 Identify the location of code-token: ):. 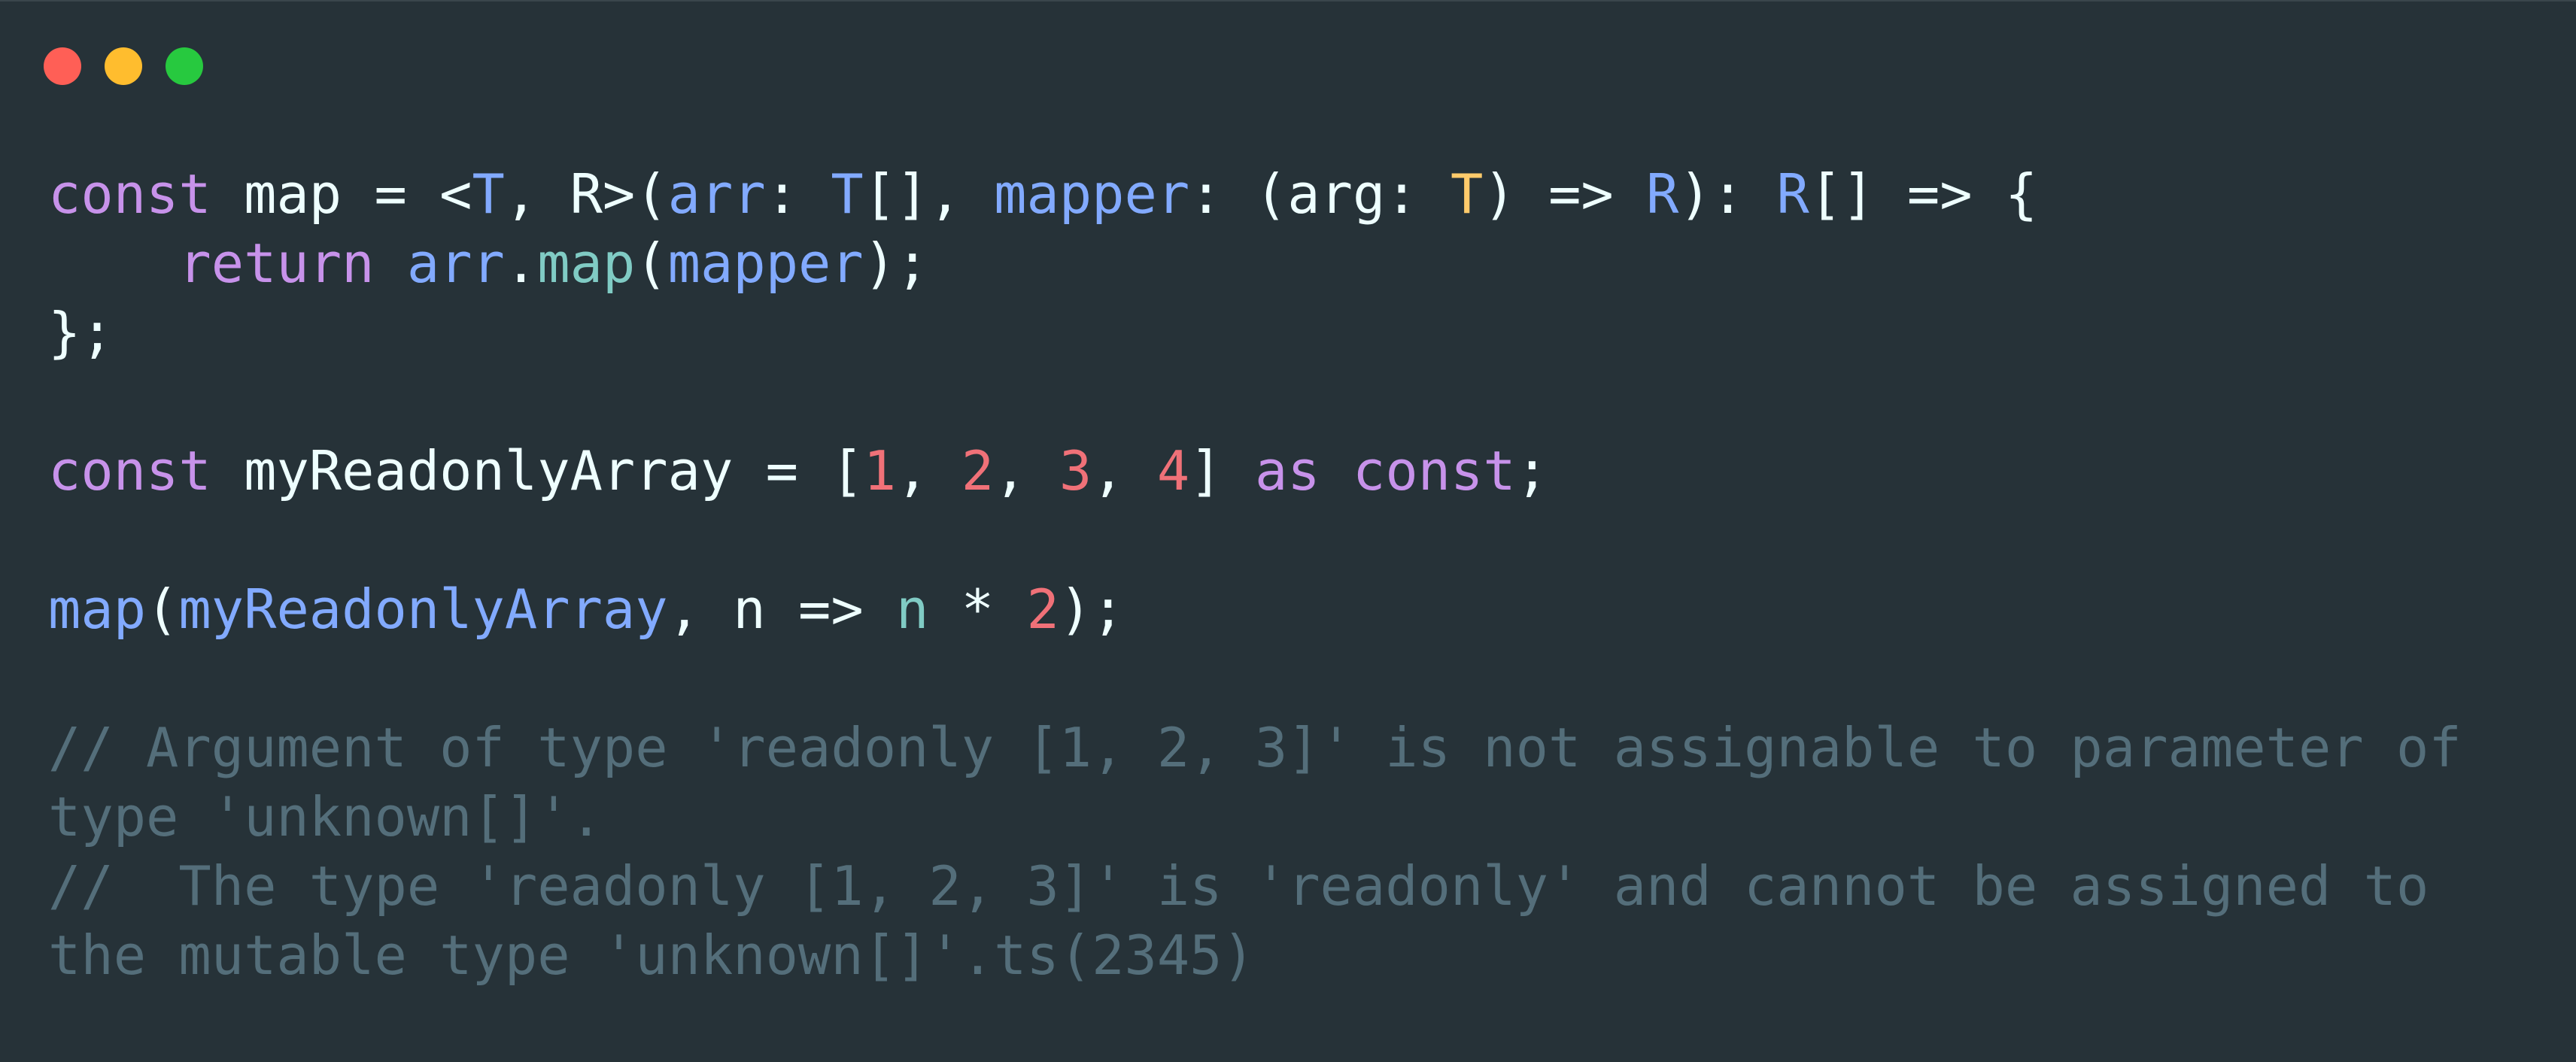
(1727, 194).